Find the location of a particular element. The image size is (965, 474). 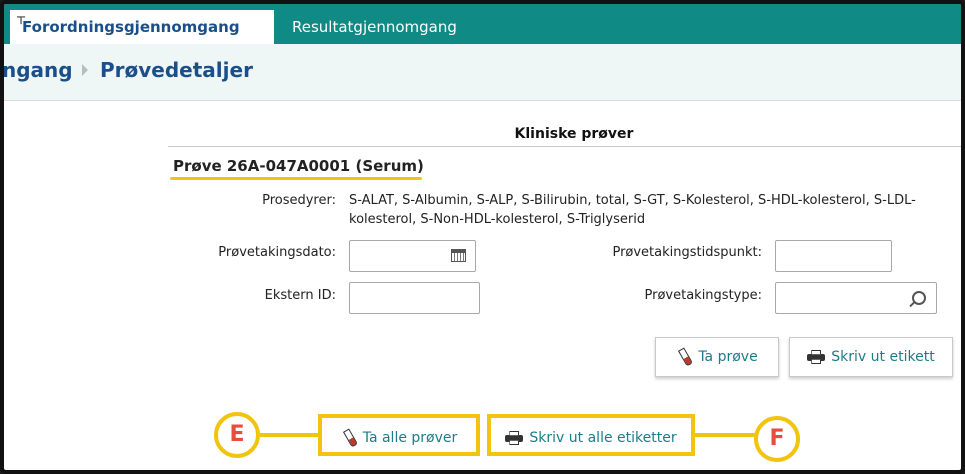

sample-title-highlight is located at coordinates (296, 178).